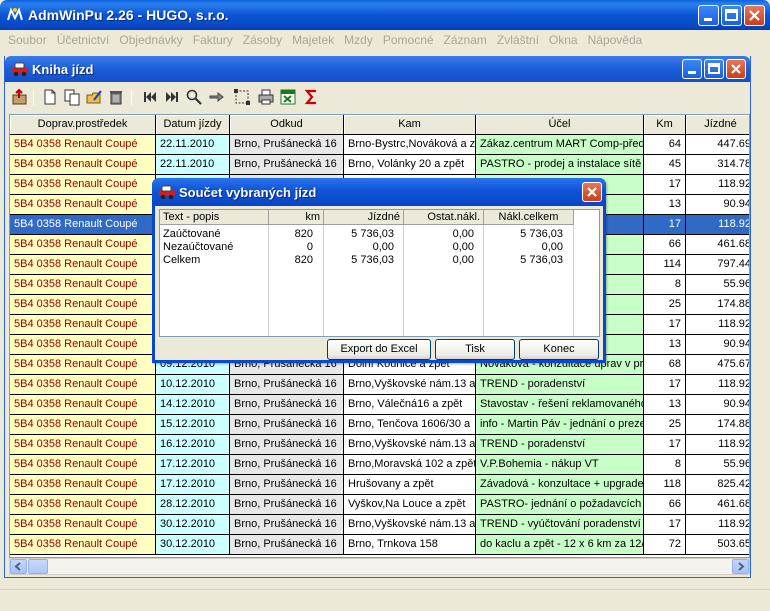  What do you see at coordinates (116, 97) in the screenshot?
I see `delete-record-icon` at bounding box center [116, 97].